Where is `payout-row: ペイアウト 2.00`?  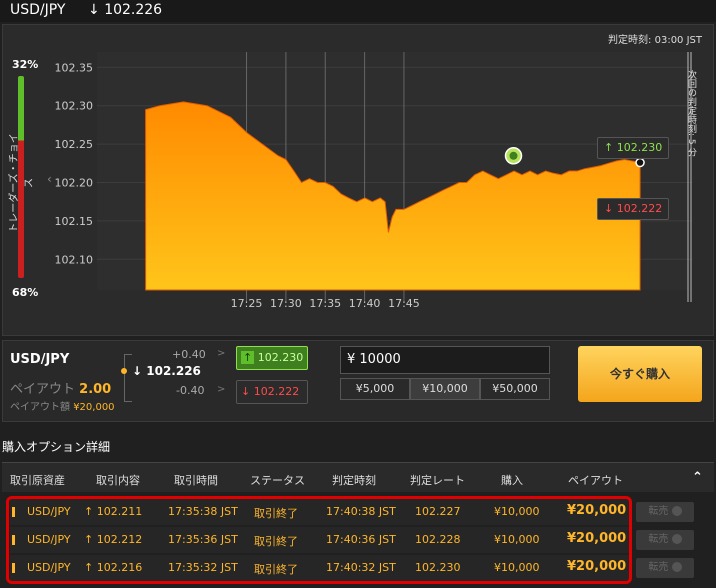 payout-row: ペイアウト 2.00 is located at coordinates (60, 387).